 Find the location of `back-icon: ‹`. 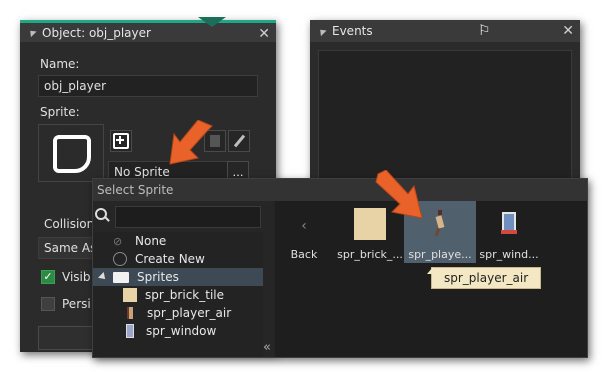

back-icon: ‹ is located at coordinates (304, 226).